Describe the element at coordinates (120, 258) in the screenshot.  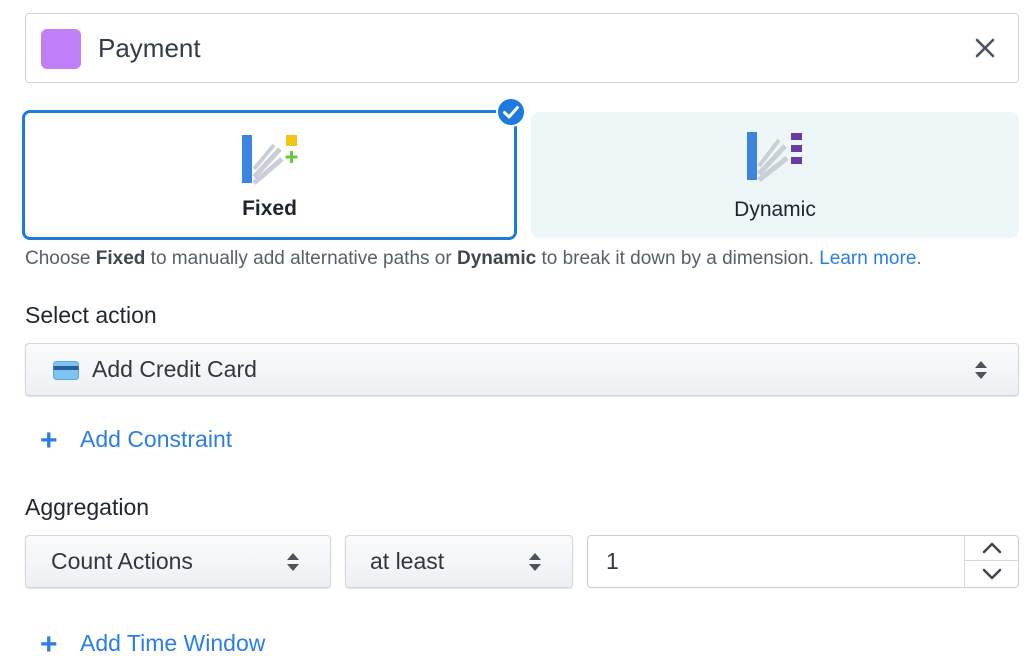
I see `help-fixed-word: Fixed` at that location.